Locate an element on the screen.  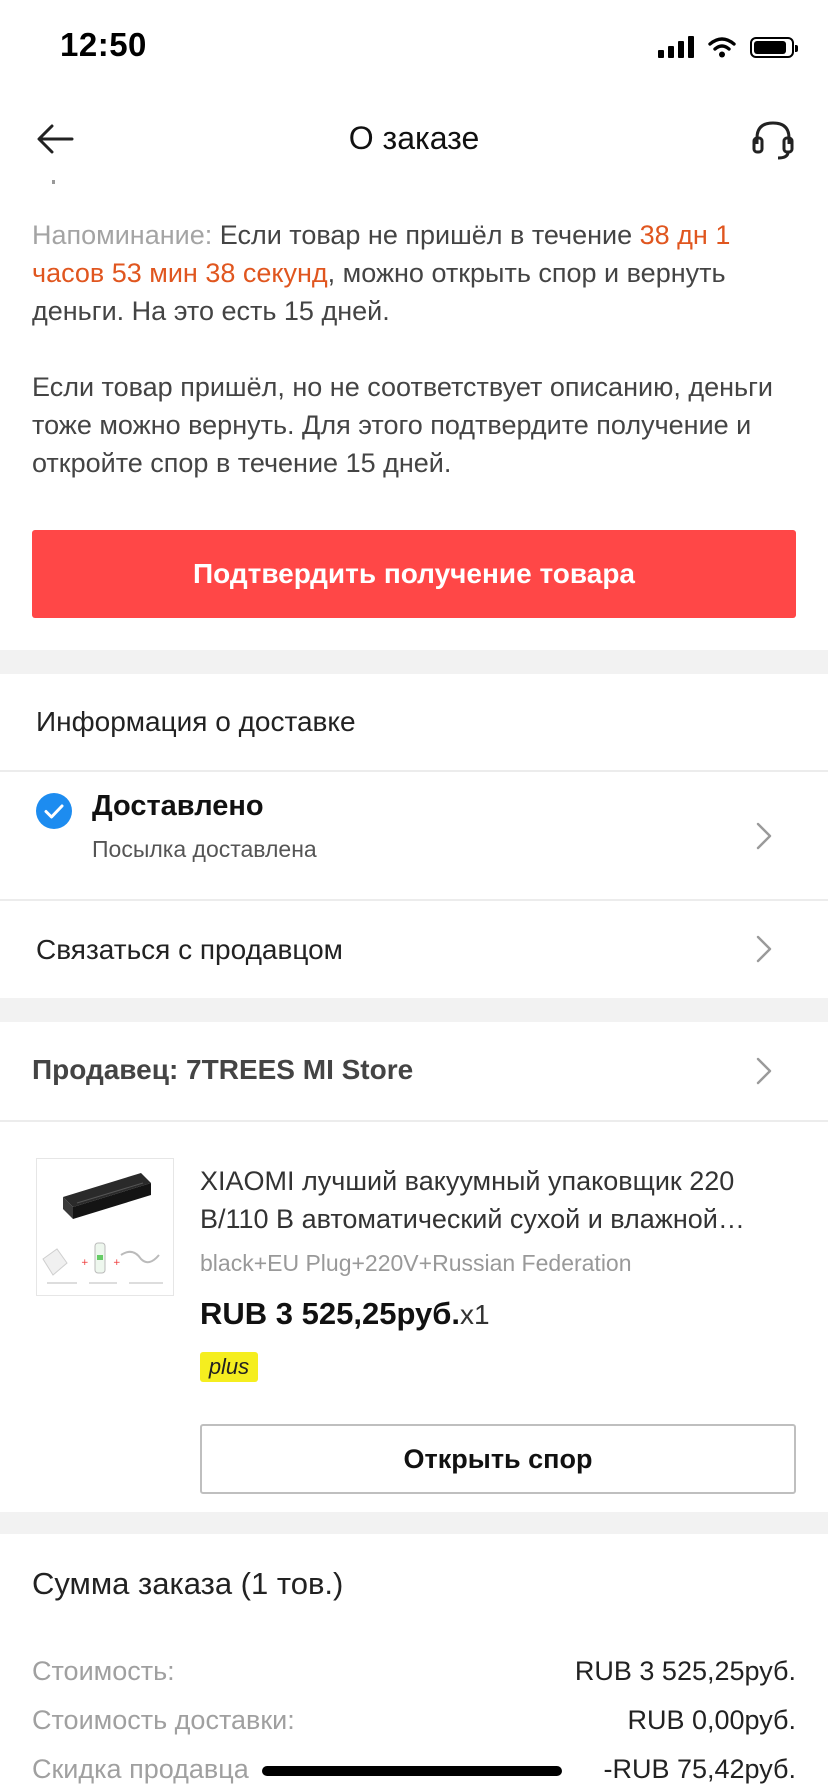
product-image: + + is located at coordinates (105, 1227).